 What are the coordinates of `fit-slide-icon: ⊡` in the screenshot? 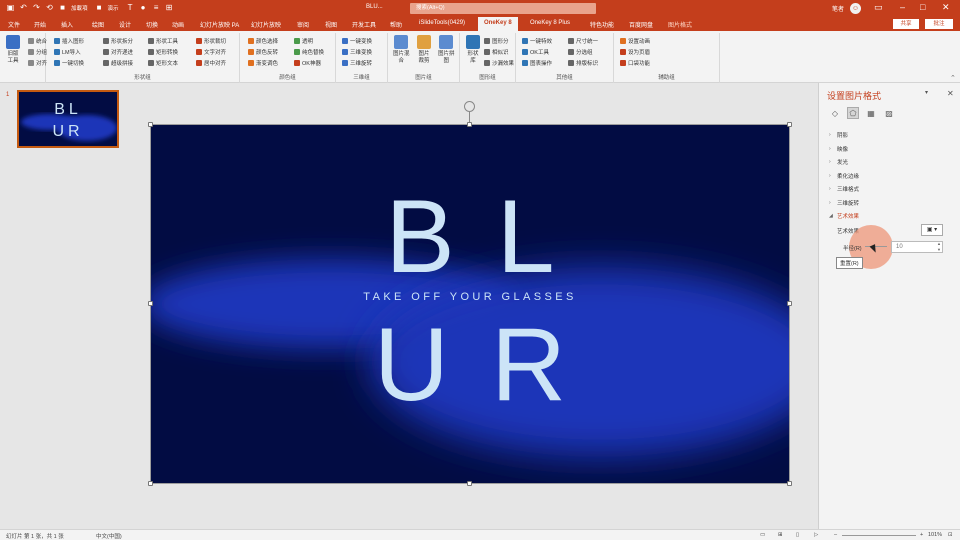 It's located at (950, 535).